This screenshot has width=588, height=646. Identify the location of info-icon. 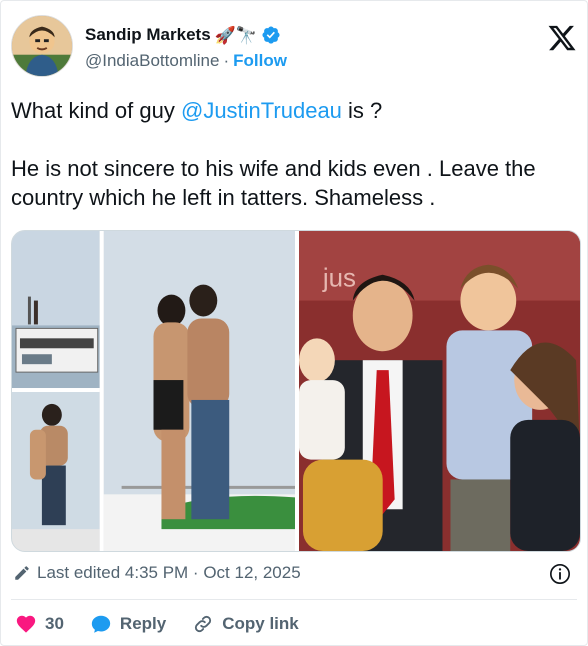
(560, 574).